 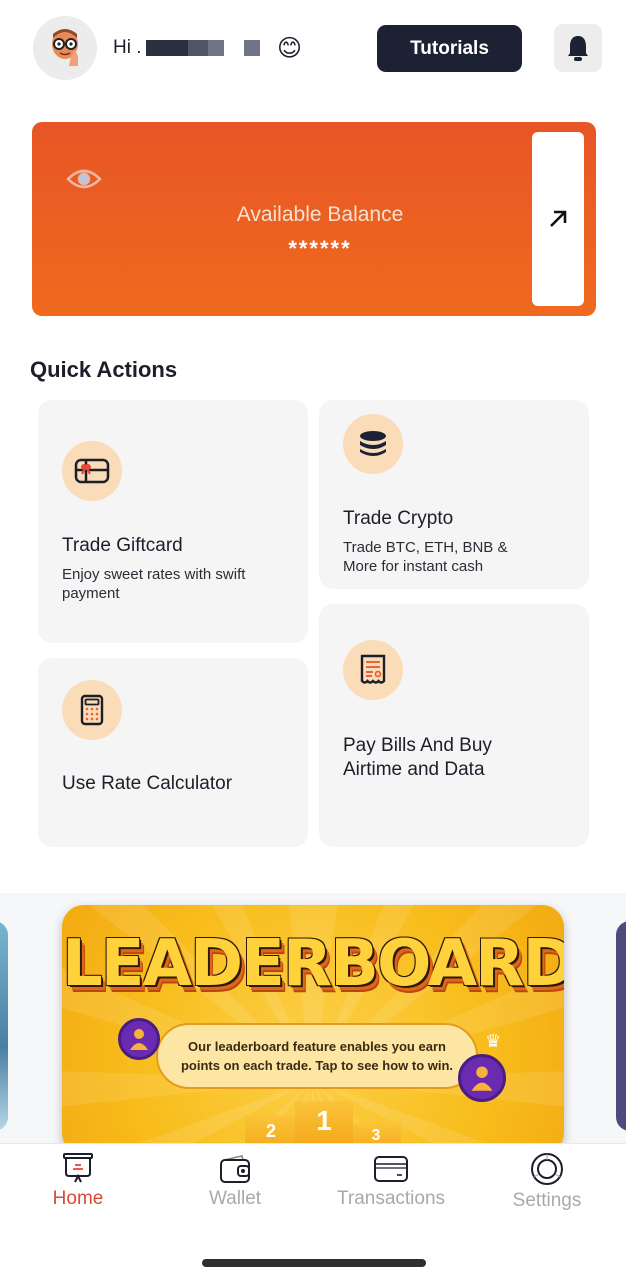 I want to click on tab-settings: Settings, so click(x=547, y=1182).